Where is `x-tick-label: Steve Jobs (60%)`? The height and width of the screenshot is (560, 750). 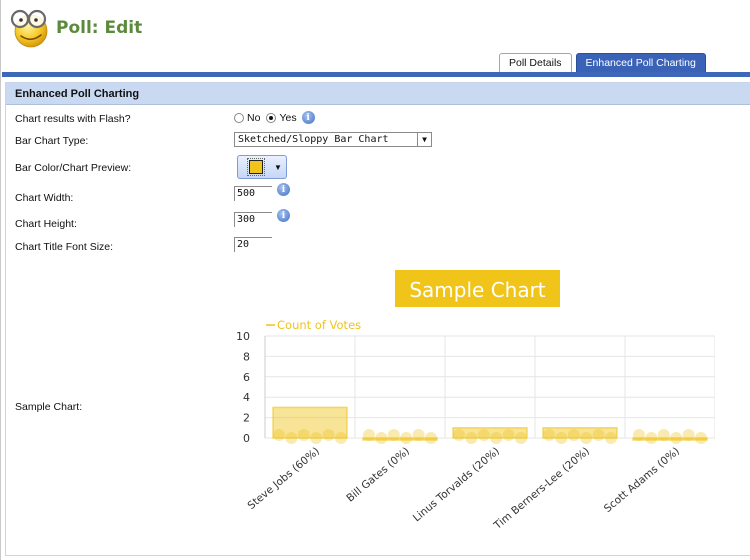
x-tick-label: Steve Jobs (60%) is located at coordinates (283, 478).